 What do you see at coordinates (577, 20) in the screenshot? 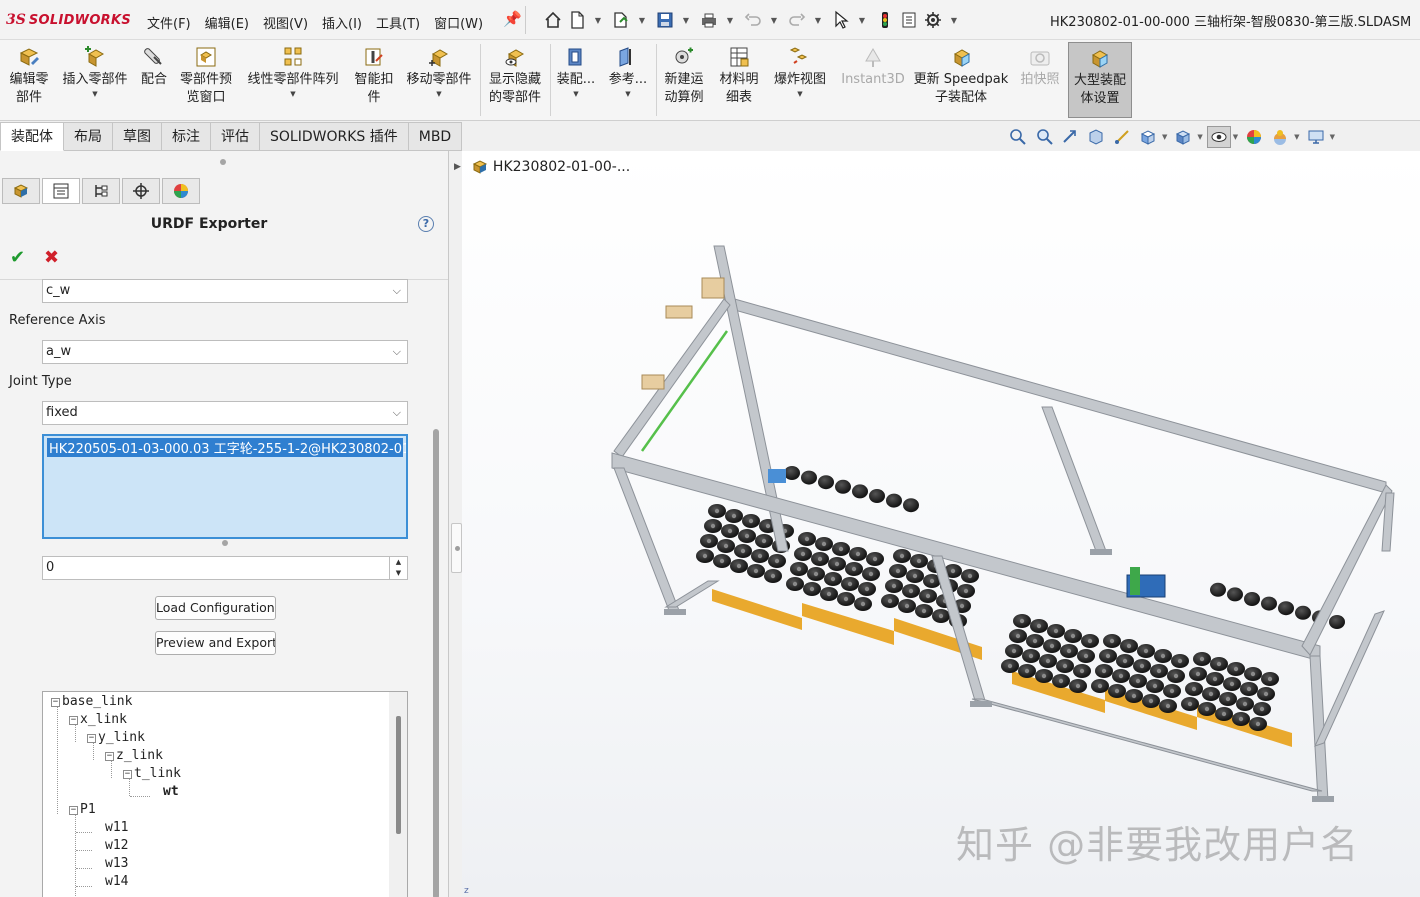
I see `new-document-icon` at bounding box center [577, 20].